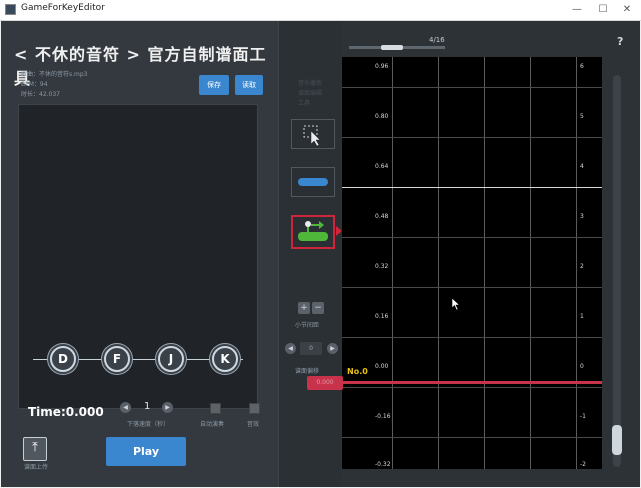 This screenshot has height=488, width=641. Describe the element at coordinates (582, 366) in the screenshot. I see `y-tick-right: 0` at that location.